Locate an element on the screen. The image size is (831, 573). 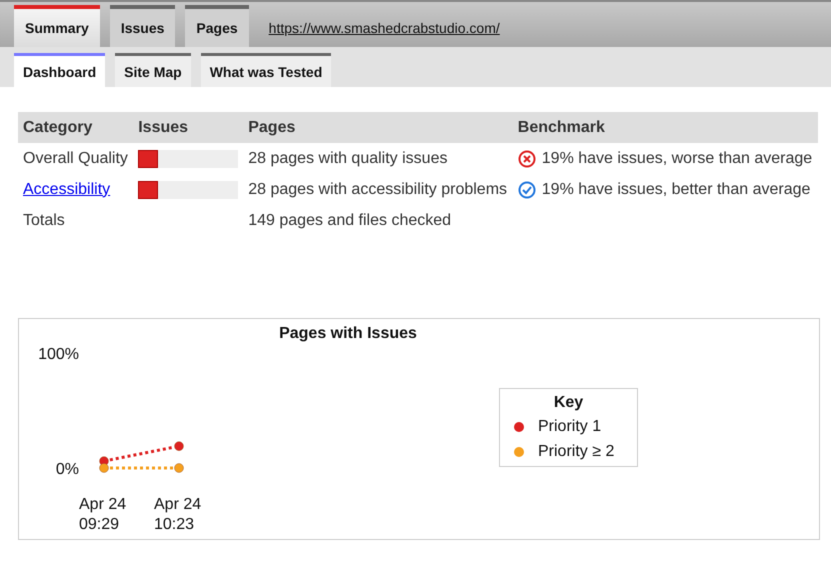
legend-label: Priority ≥ 2 is located at coordinates (576, 451).